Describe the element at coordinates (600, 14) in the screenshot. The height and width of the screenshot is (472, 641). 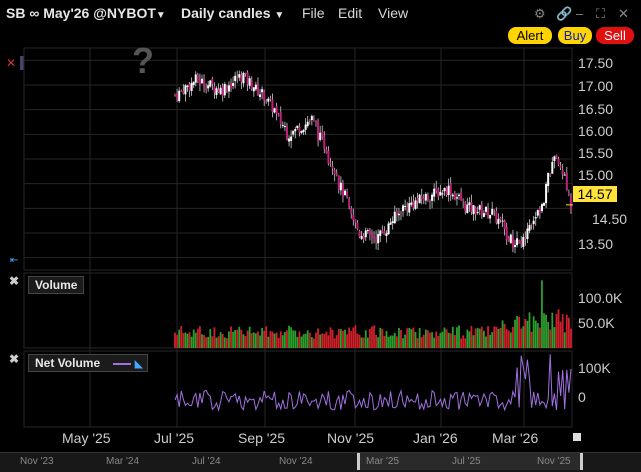
I see `maximize-icon: ⛶` at that location.